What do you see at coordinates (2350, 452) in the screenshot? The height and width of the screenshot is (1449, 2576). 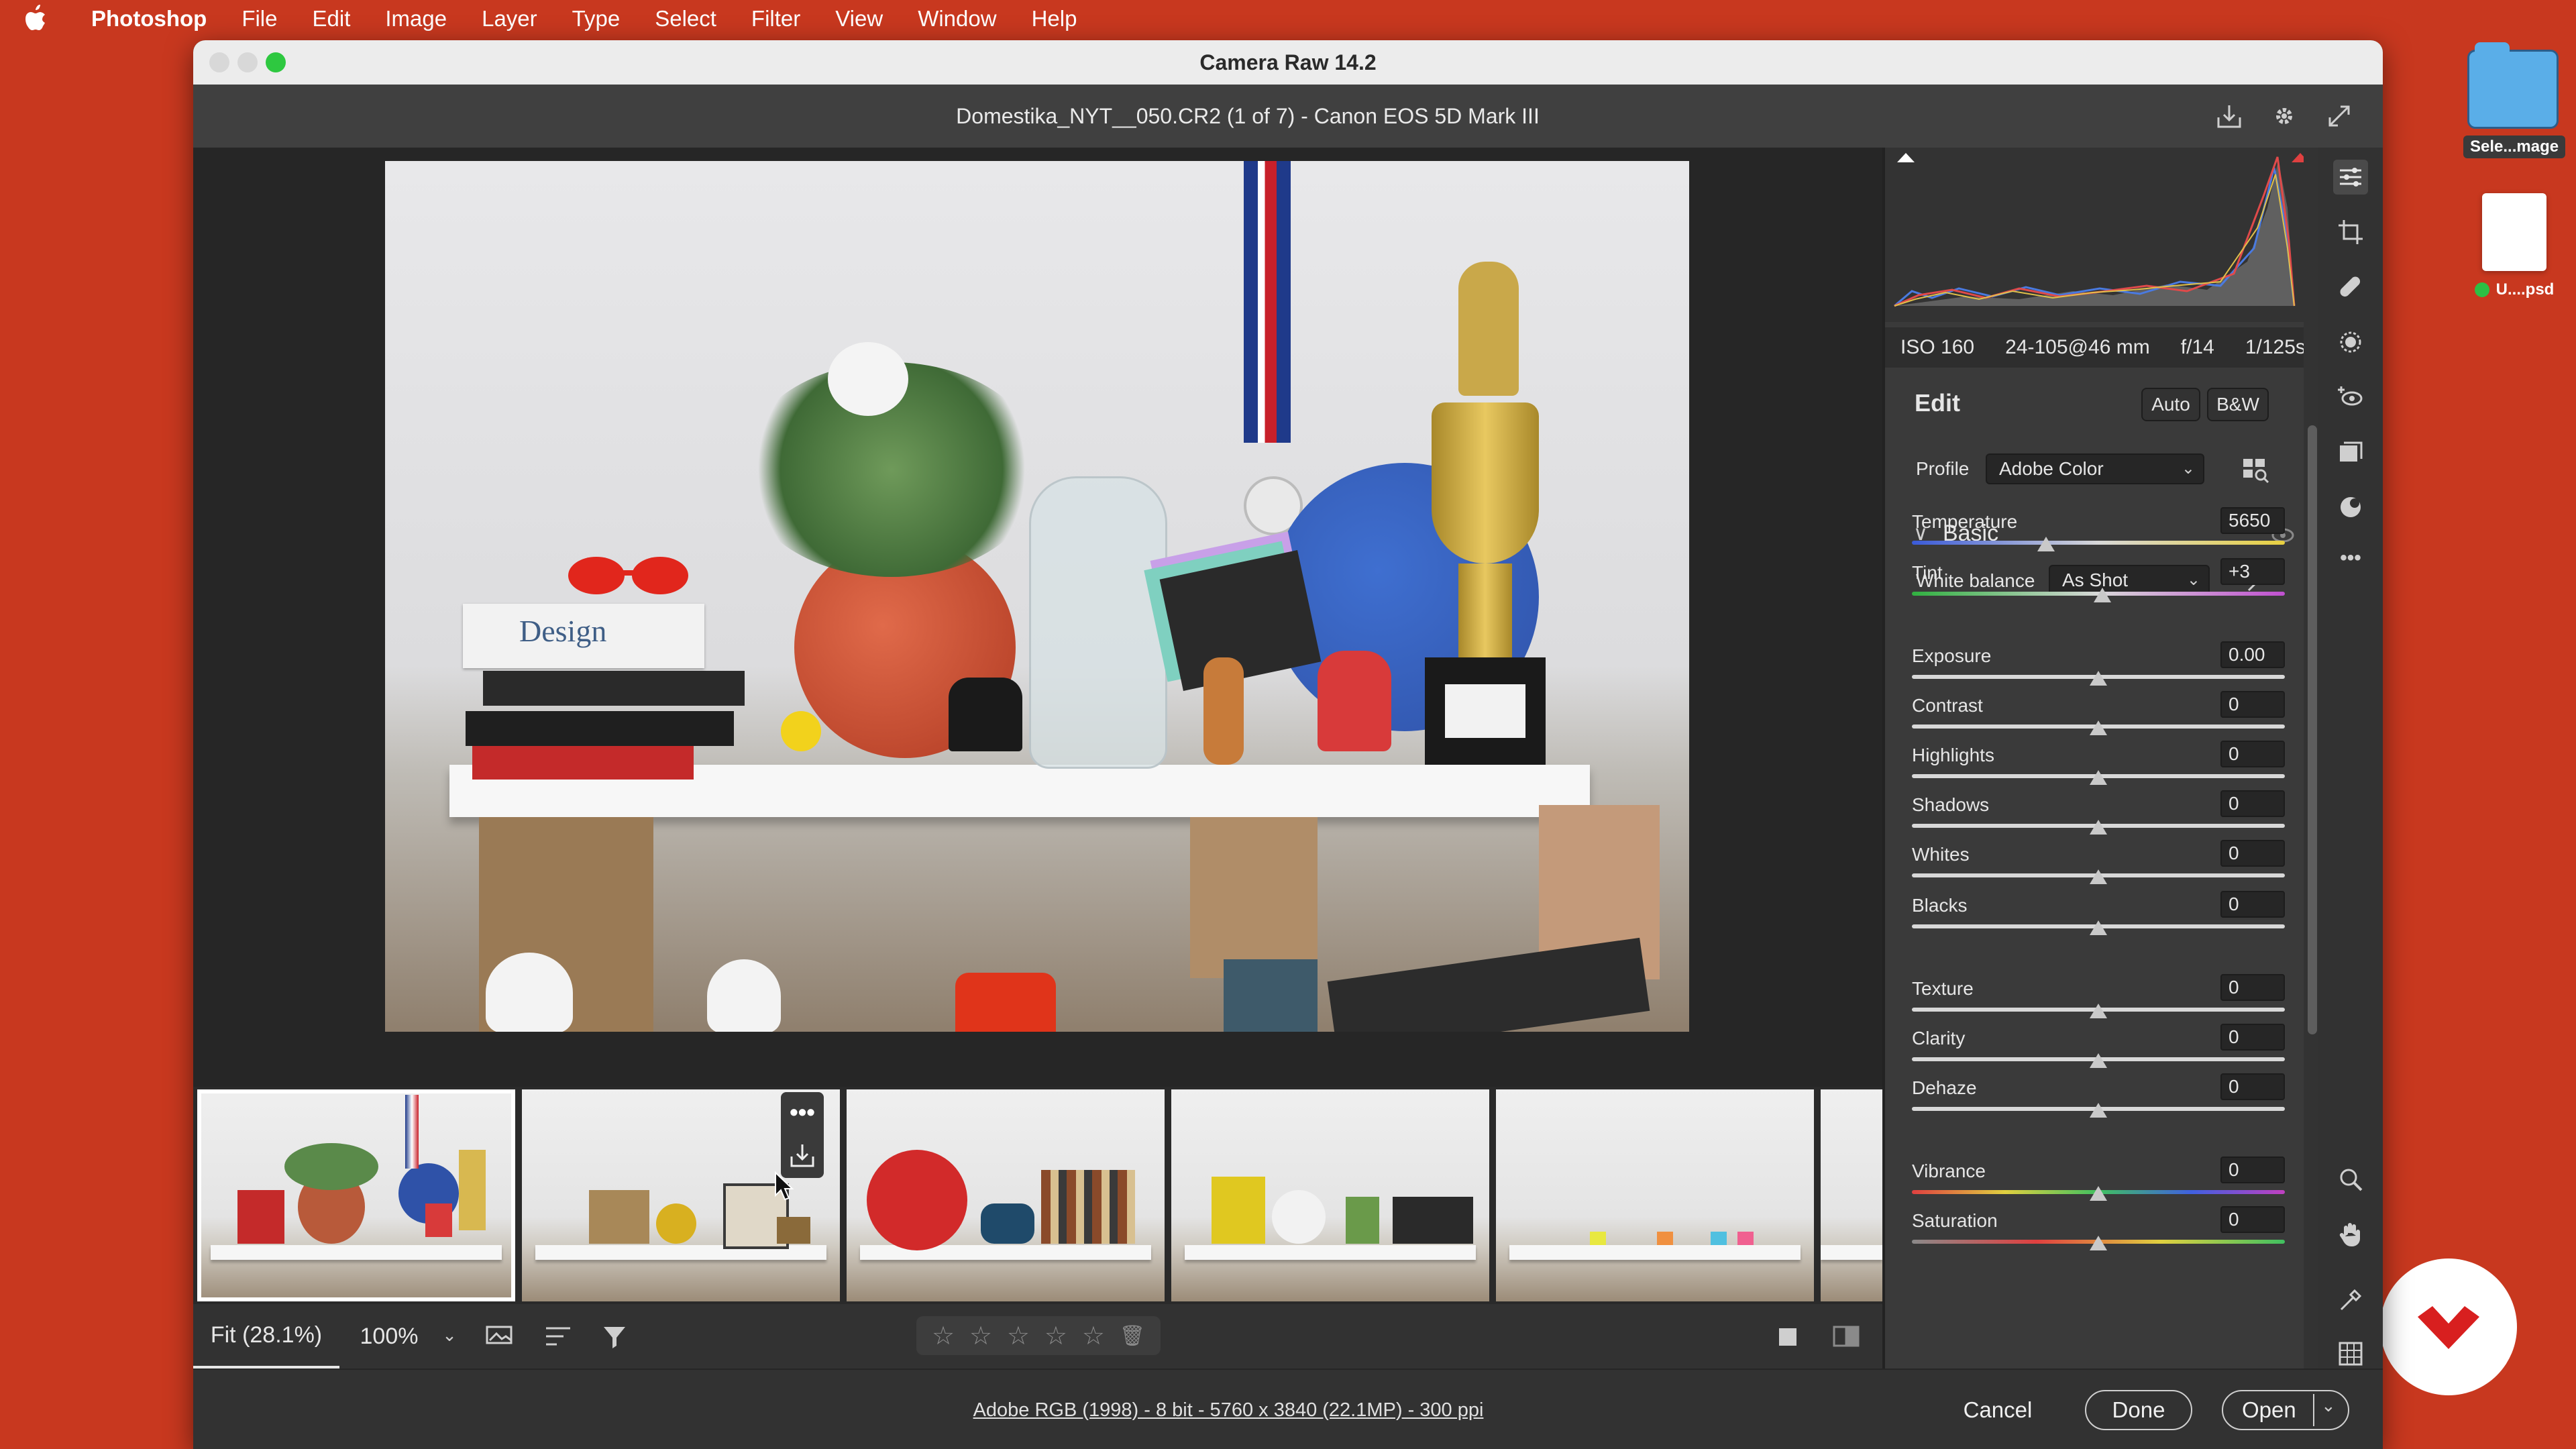 I see `presets-icon` at bounding box center [2350, 452].